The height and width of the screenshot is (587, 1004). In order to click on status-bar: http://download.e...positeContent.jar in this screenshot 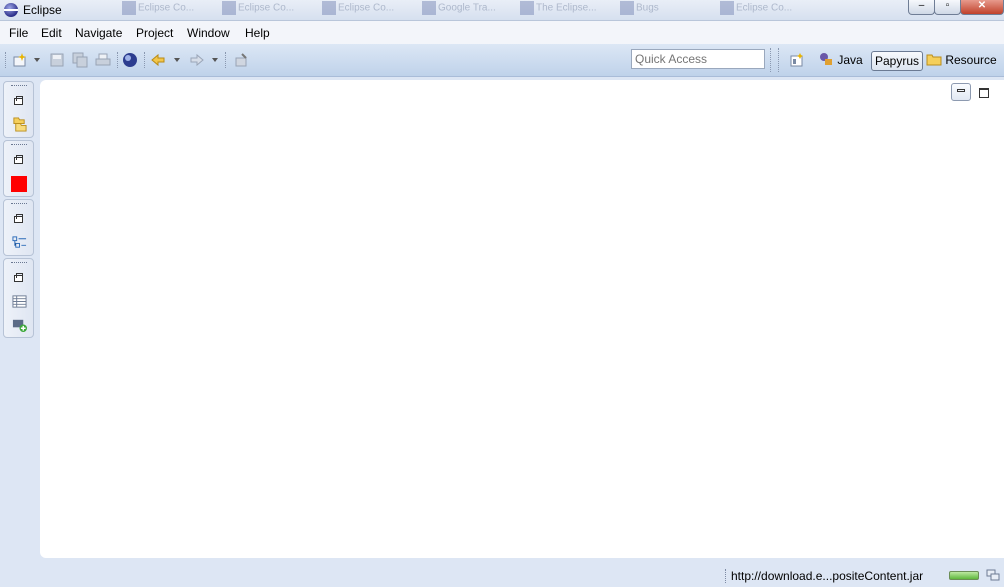, I will do `click(502, 573)`.